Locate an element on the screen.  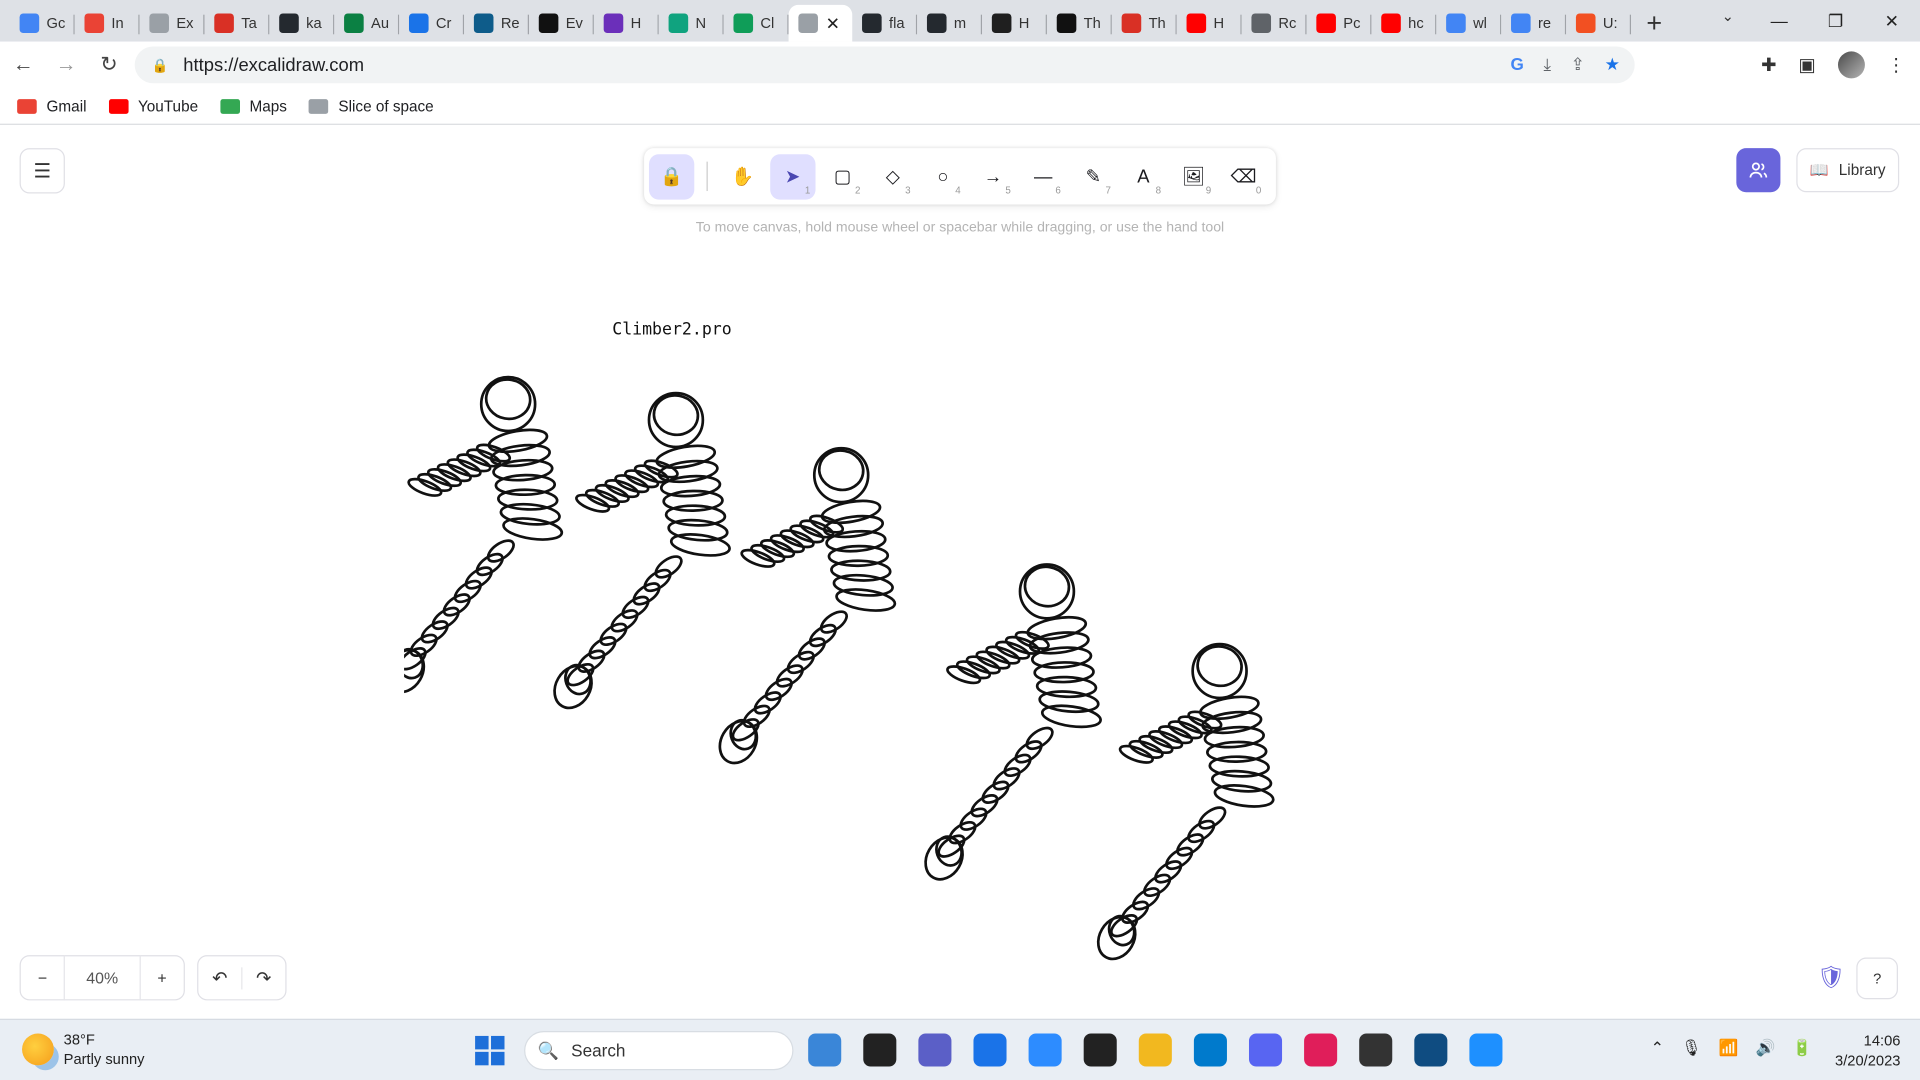
zoom-level-reset: 40% is located at coordinates (102, 978).